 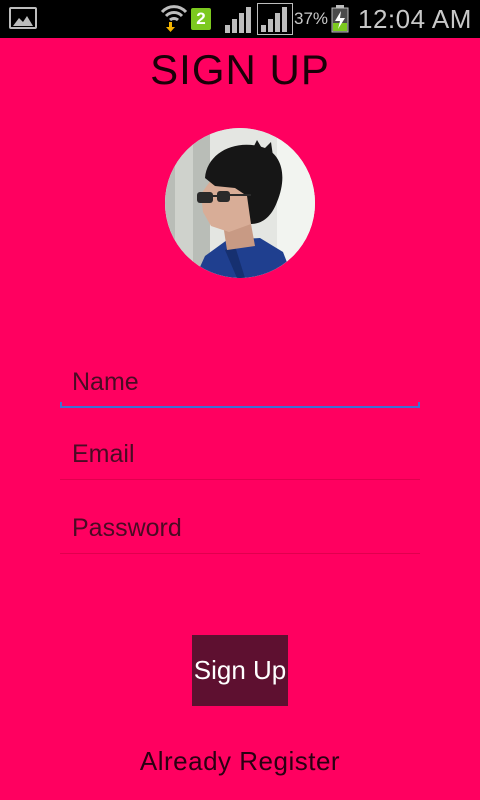 I want to click on password-input, so click(x=240, y=528).